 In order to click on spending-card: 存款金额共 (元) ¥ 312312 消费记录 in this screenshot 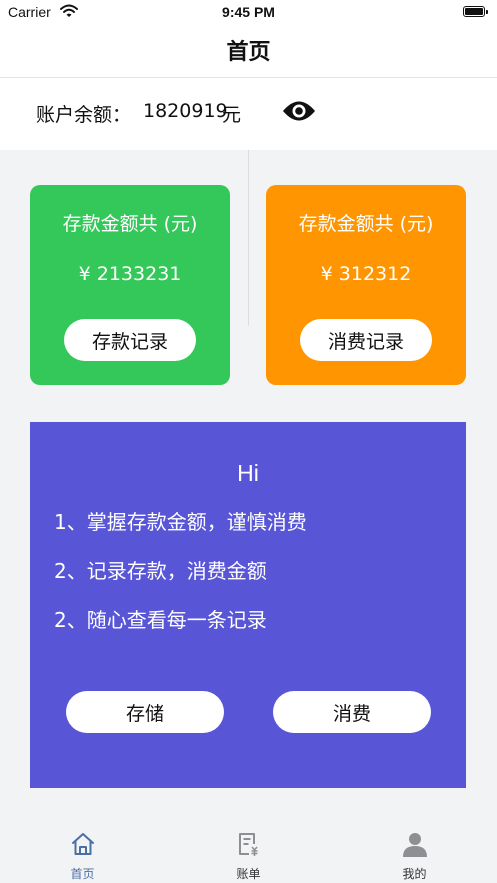, I will do `click(366, 285)`.